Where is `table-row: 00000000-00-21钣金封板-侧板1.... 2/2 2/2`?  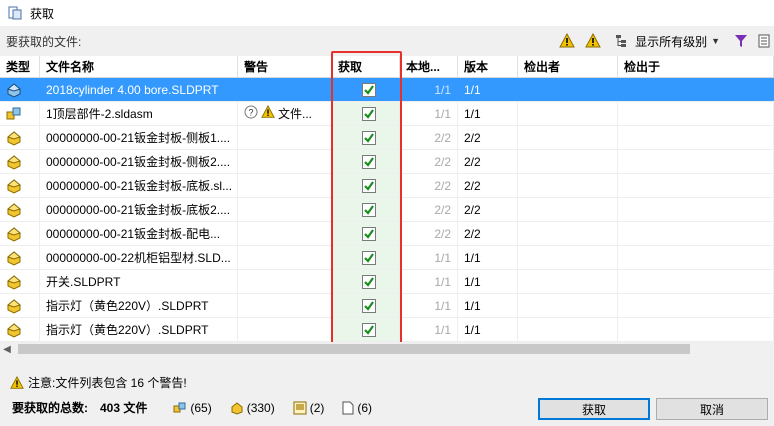
table-row: 00000000-00-21钣金封板-侧板1.... 2/2 2/2 is located at coordinates (387, 138).